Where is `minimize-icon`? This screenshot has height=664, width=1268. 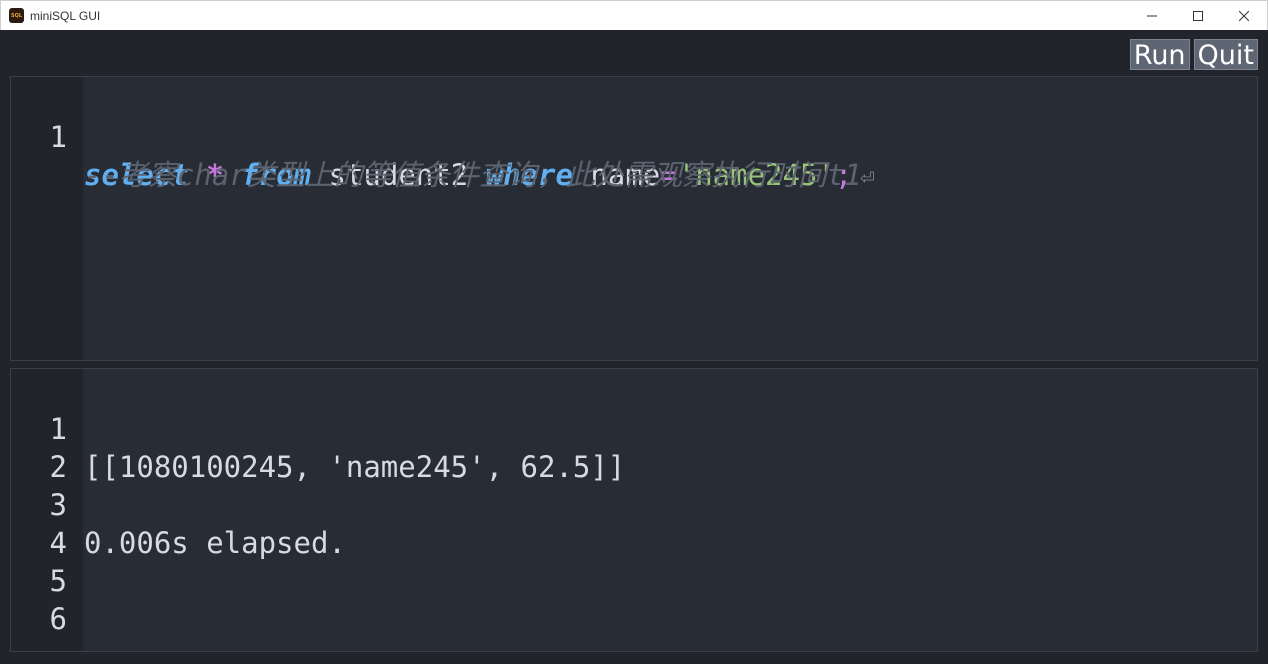
minimize-icon is located at coordinates (1152, 16).